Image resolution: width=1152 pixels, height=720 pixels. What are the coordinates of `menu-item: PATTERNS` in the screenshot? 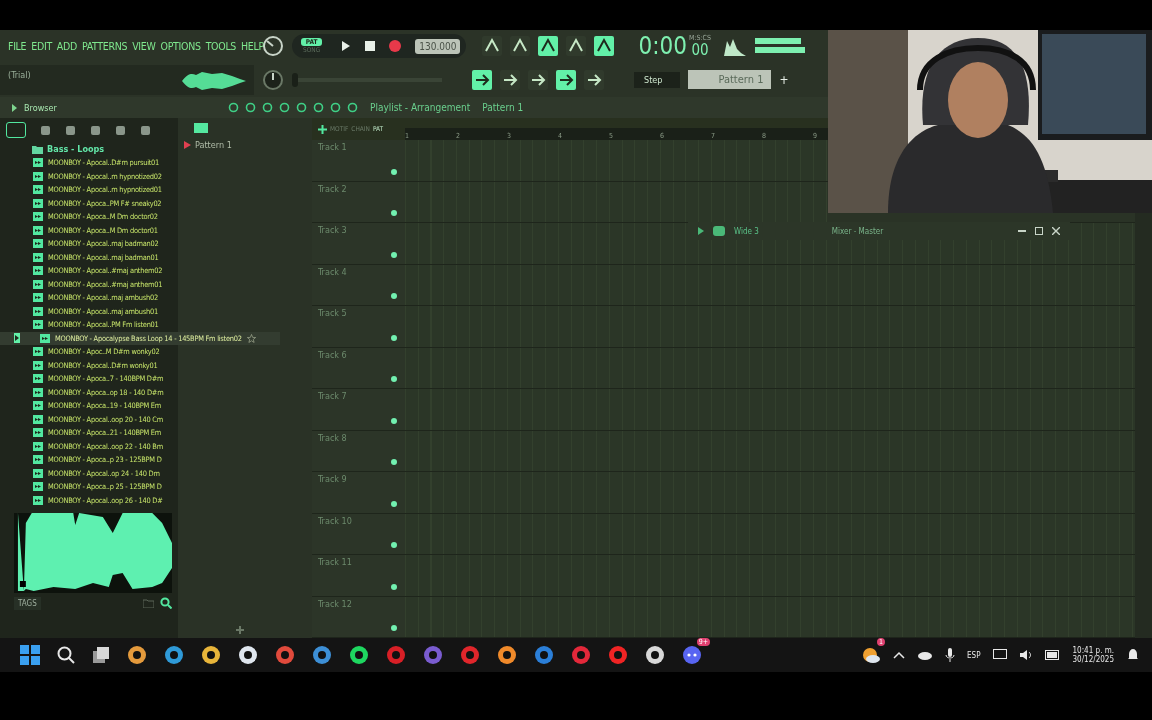 It's located at (105, 46).